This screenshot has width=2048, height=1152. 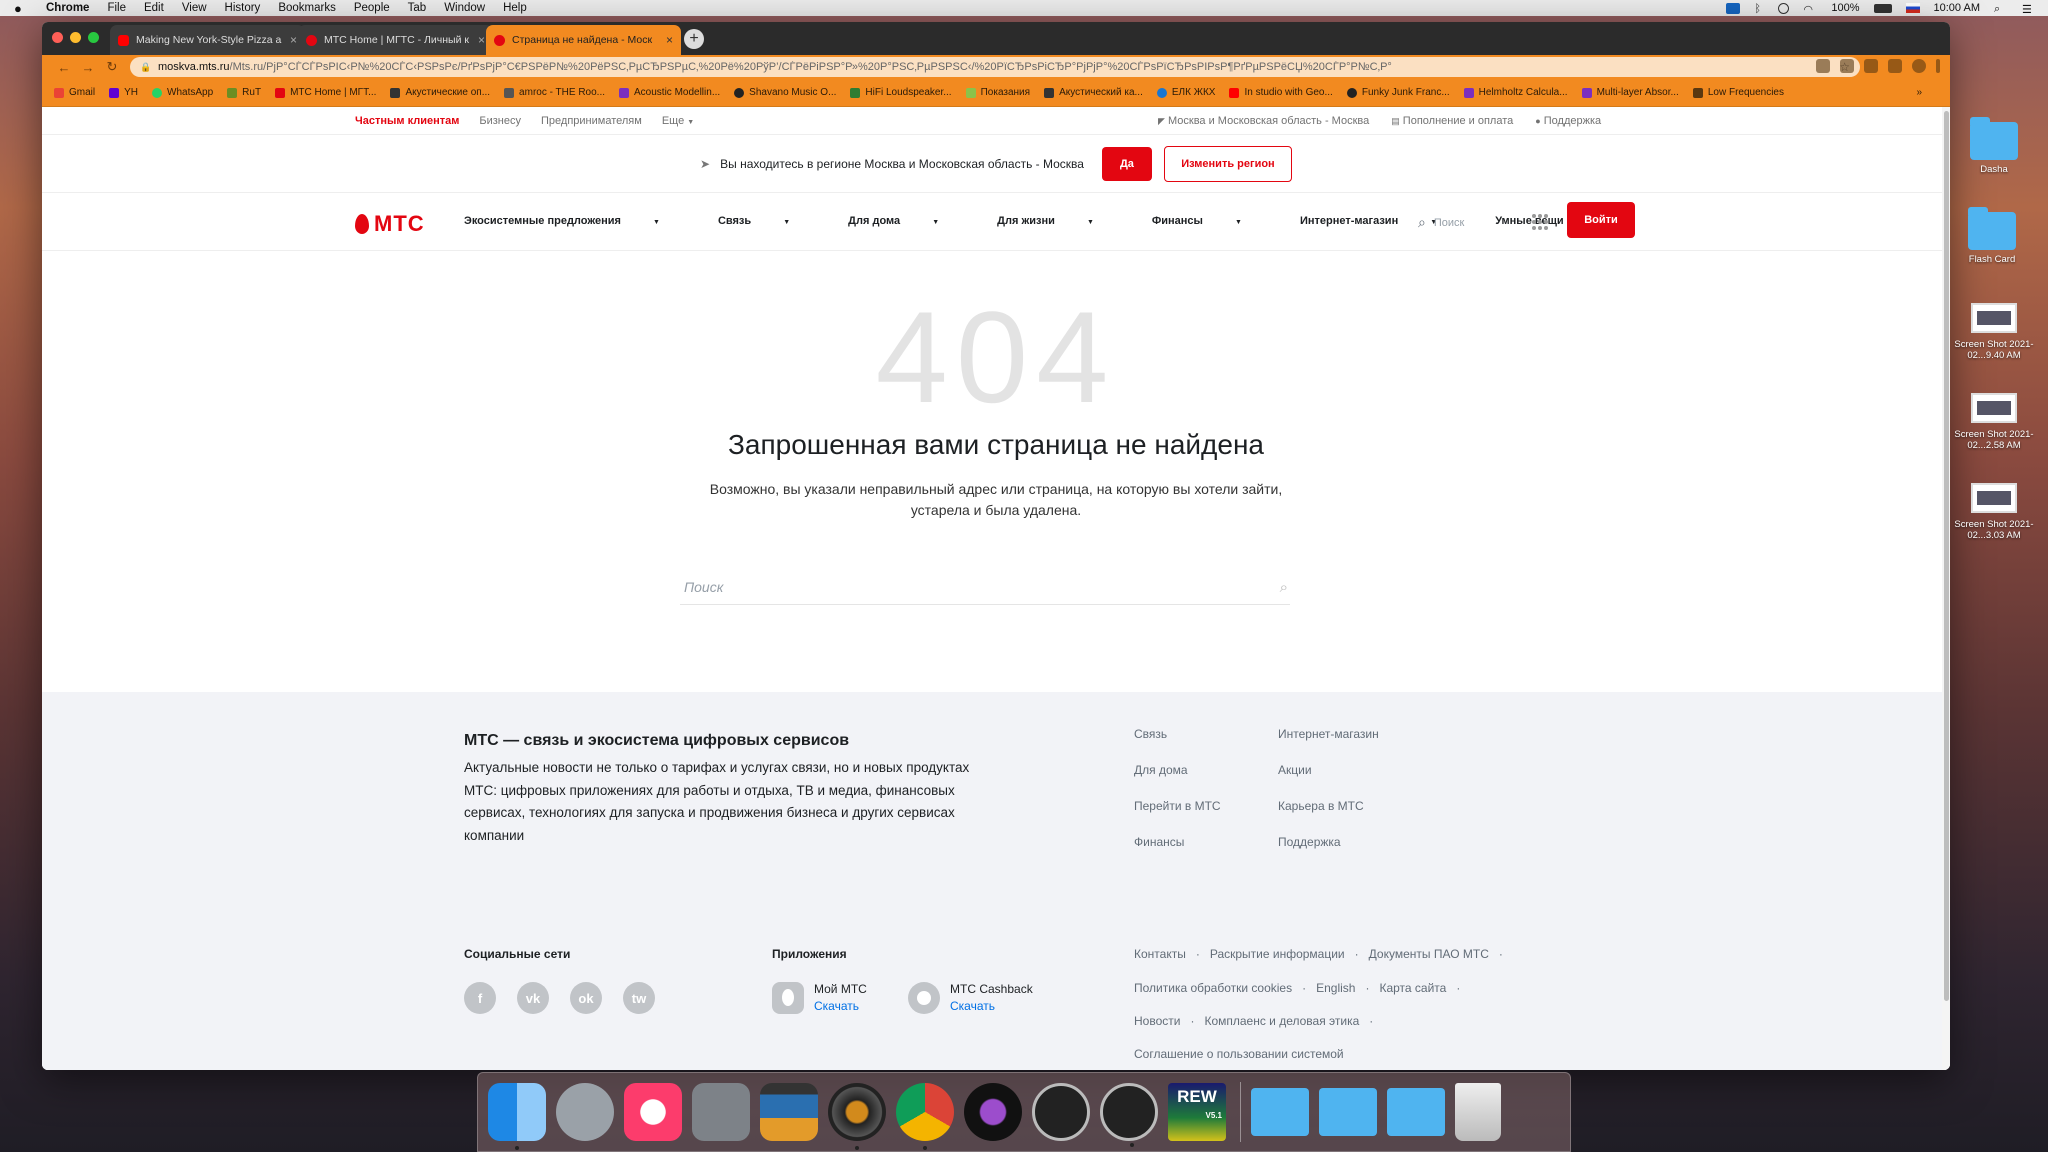 I want to click on support-link: ● Поддержка, so click(x=1568, y=121).